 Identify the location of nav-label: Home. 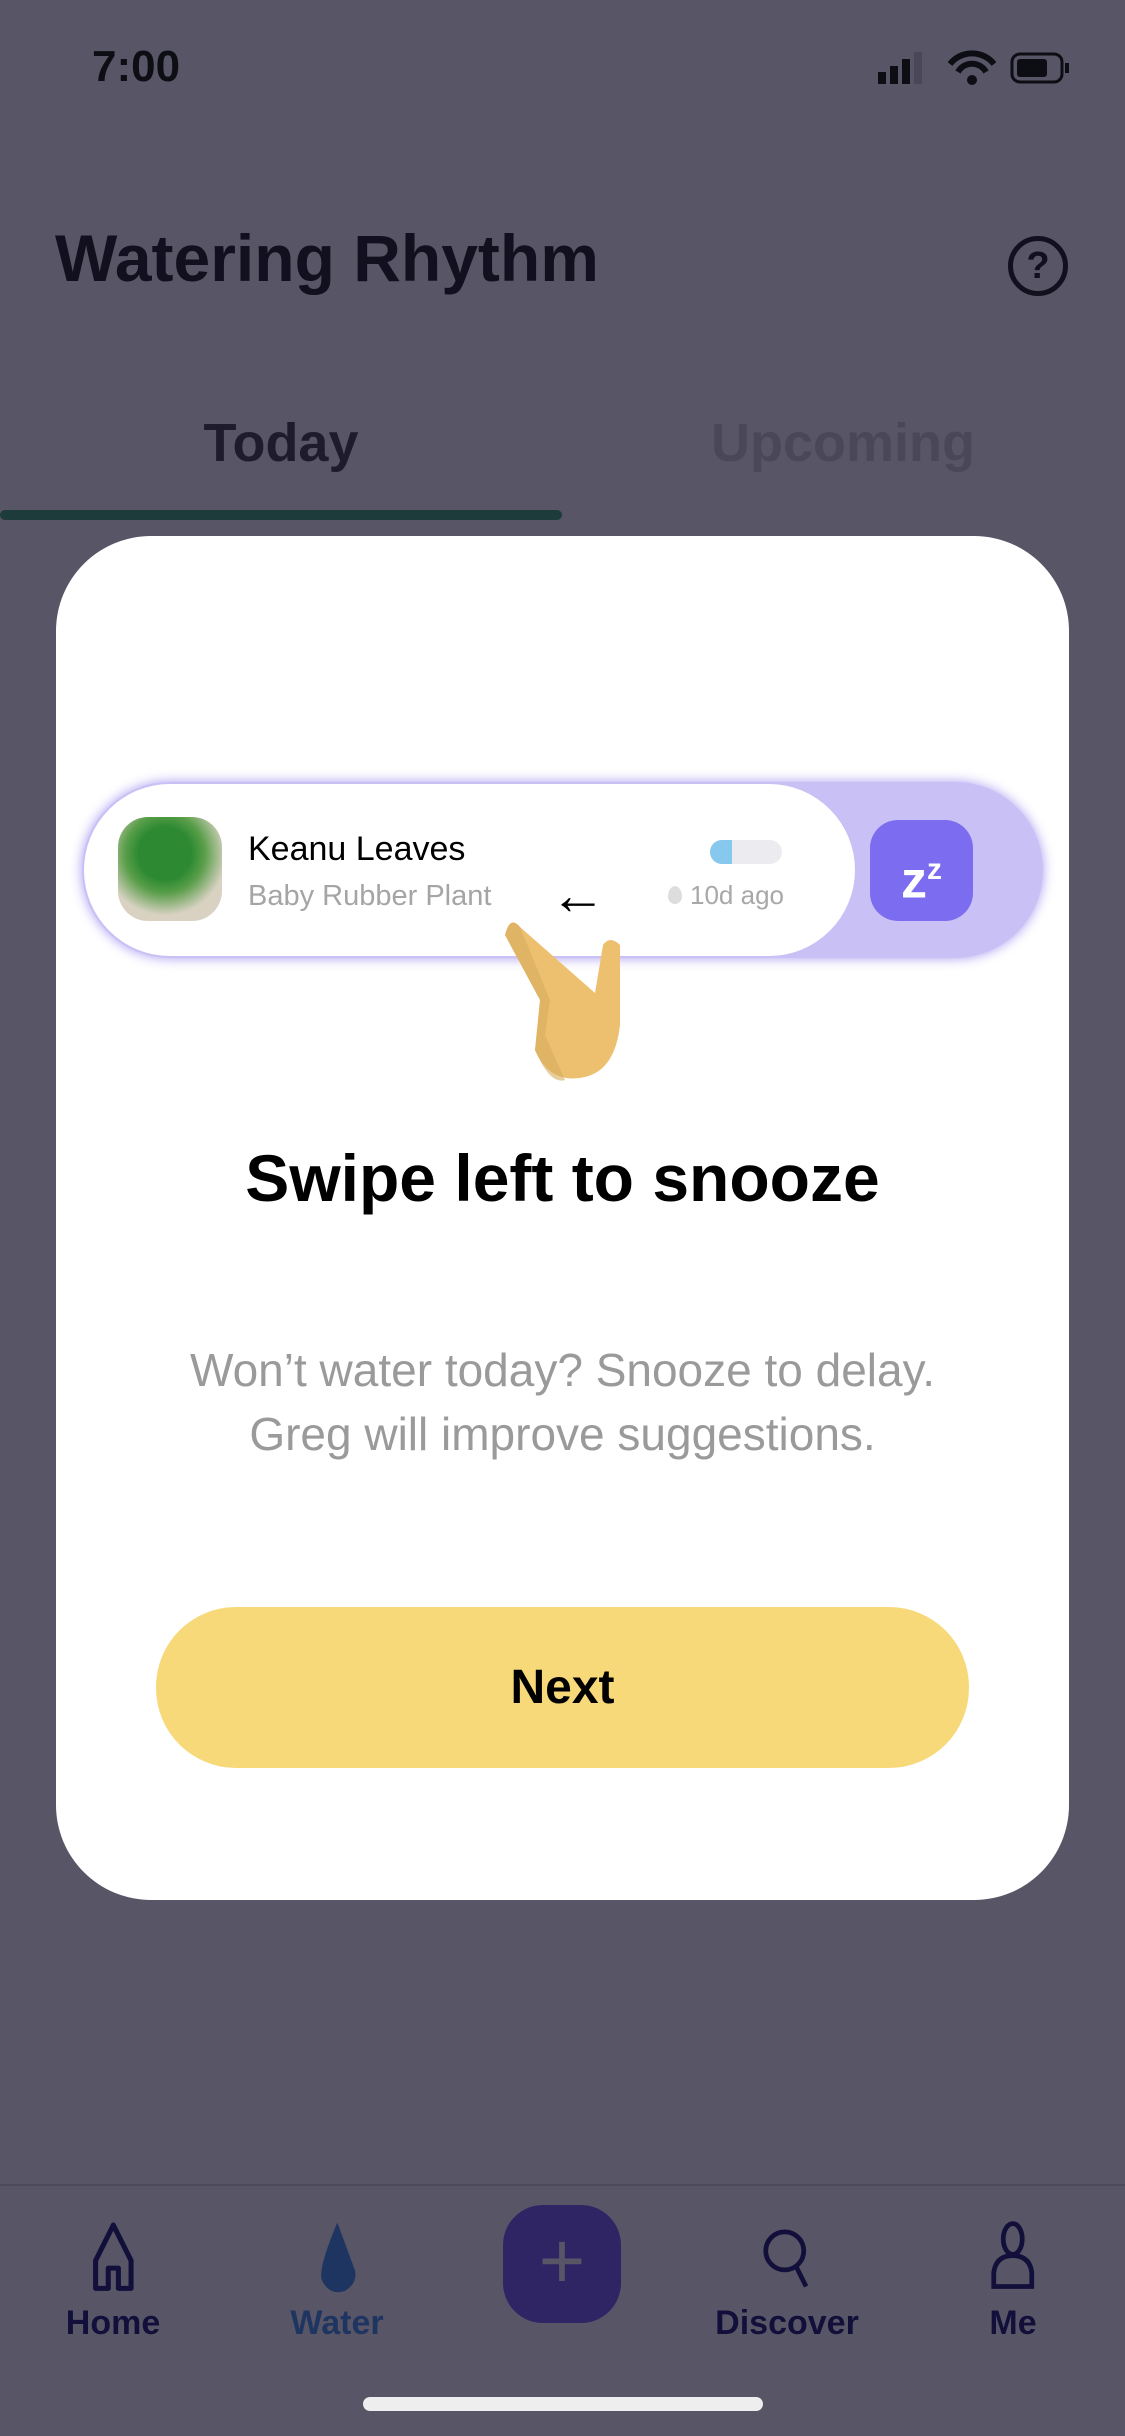
(113, 2323).